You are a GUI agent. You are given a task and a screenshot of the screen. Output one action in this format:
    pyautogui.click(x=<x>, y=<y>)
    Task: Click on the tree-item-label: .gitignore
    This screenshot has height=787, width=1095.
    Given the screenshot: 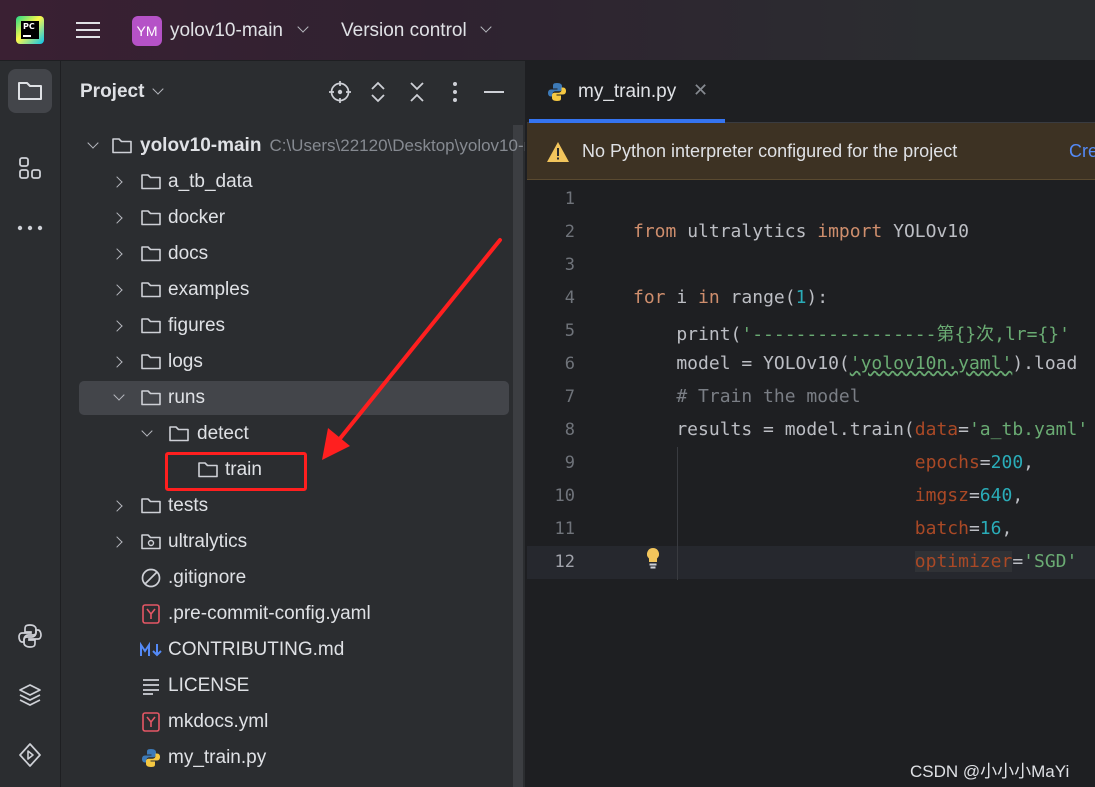 What is the action you would take?
    pyautogui.click(x=207, y=577)
    